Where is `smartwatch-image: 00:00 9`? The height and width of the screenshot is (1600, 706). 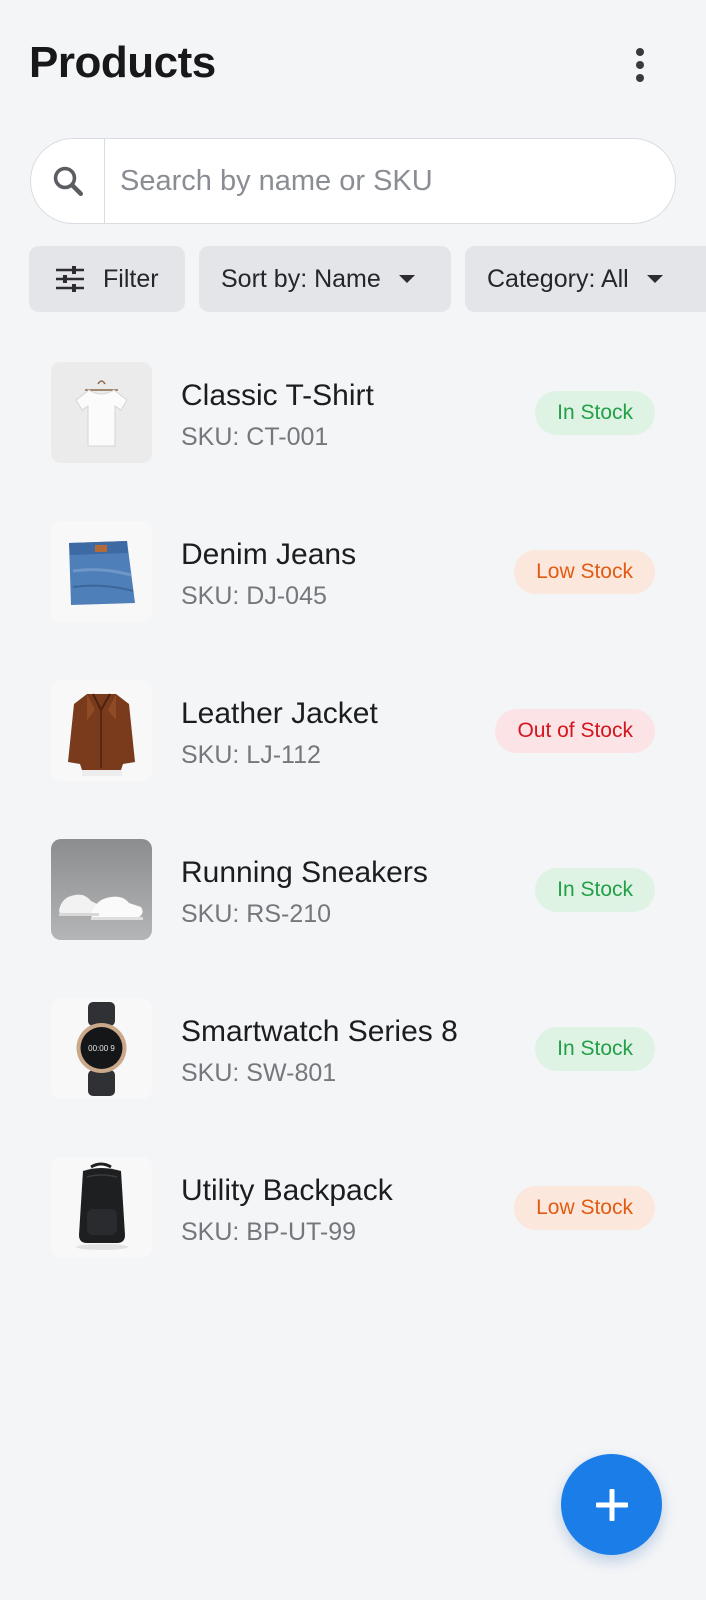
smartwatch-image: 00:00 9 is located at coordinates (101, 1048).